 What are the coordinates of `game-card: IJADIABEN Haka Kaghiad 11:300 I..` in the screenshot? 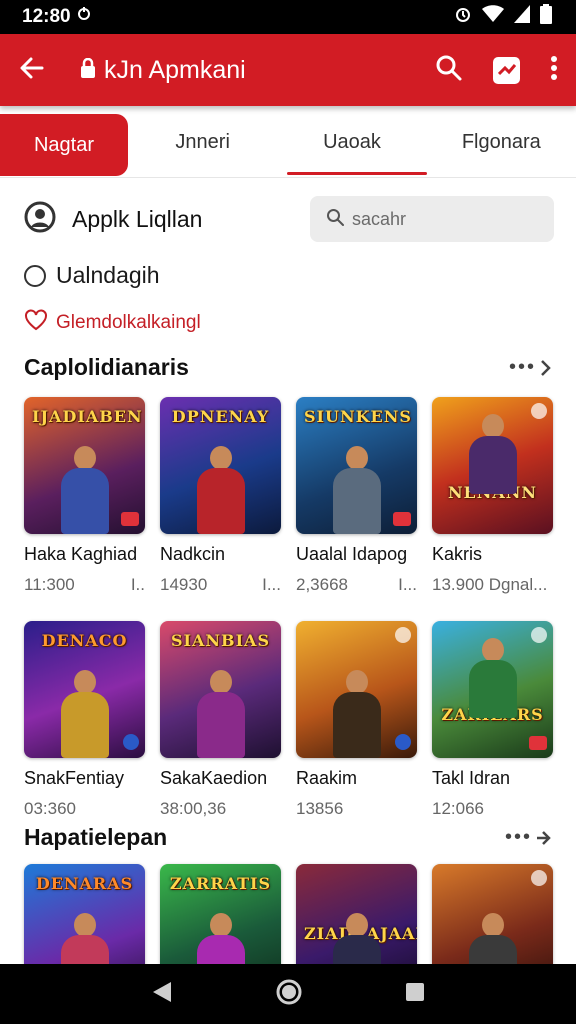 It's located at (84, 496).